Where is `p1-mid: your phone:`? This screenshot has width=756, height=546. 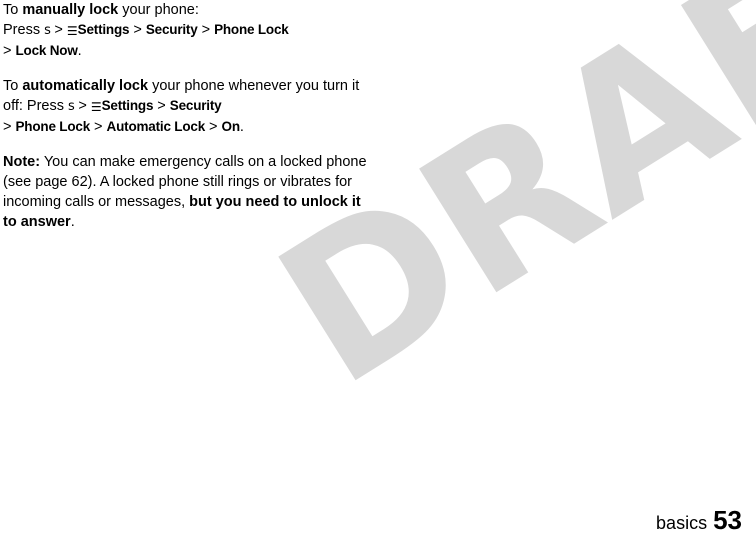
p1-mid: your phone: is located at coordinates (158, 10).